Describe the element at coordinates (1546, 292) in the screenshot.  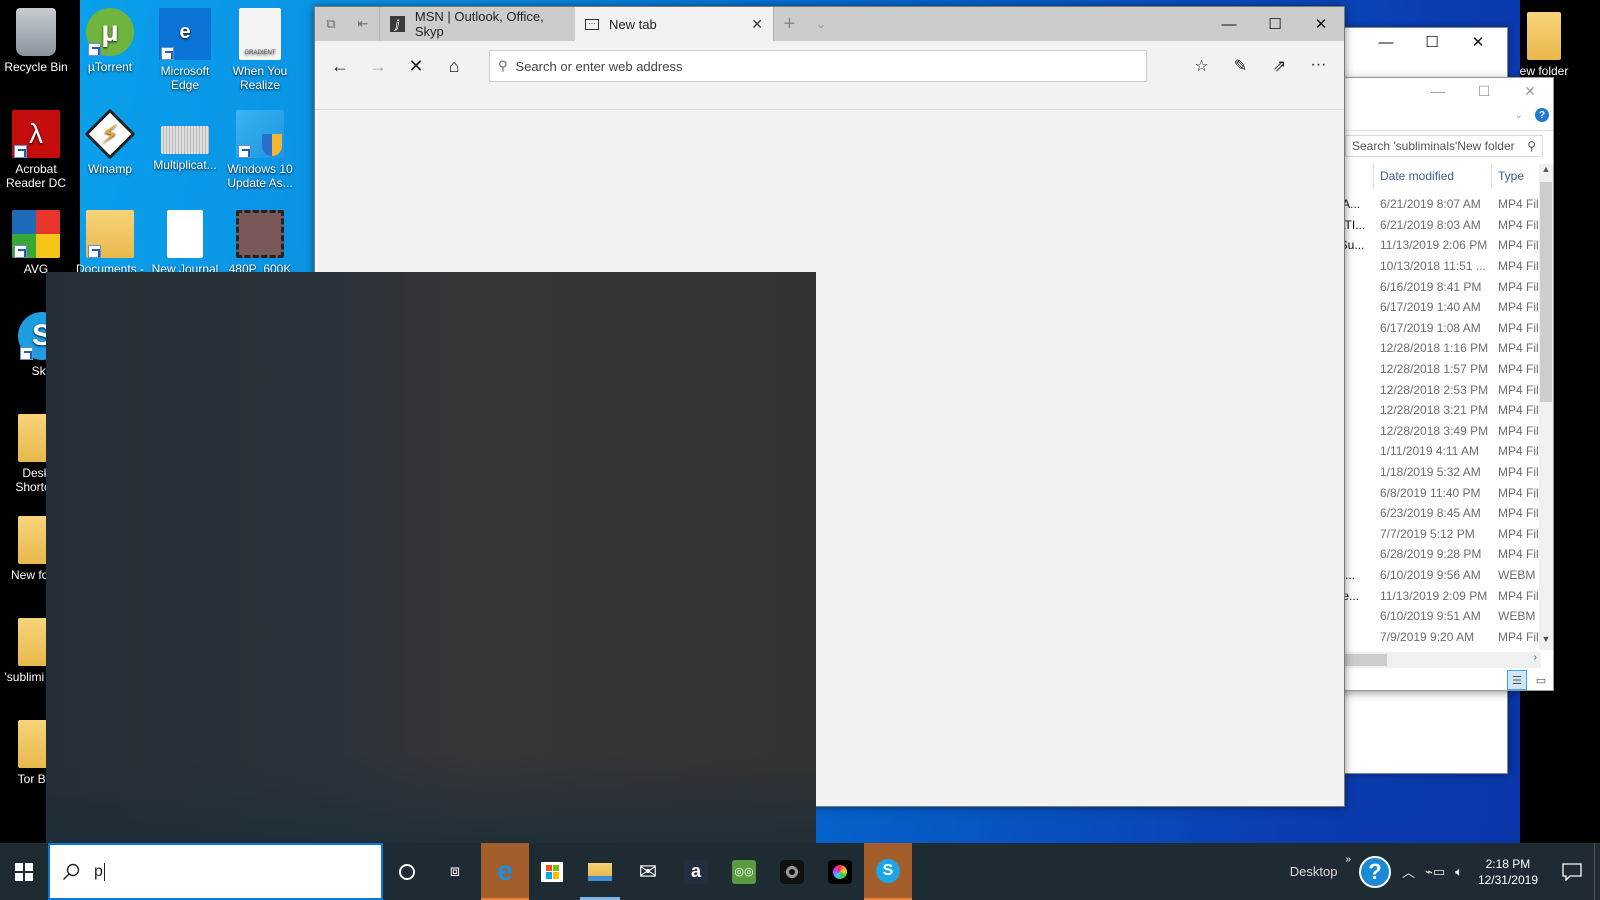
I see `scroll-thumb` at that location.